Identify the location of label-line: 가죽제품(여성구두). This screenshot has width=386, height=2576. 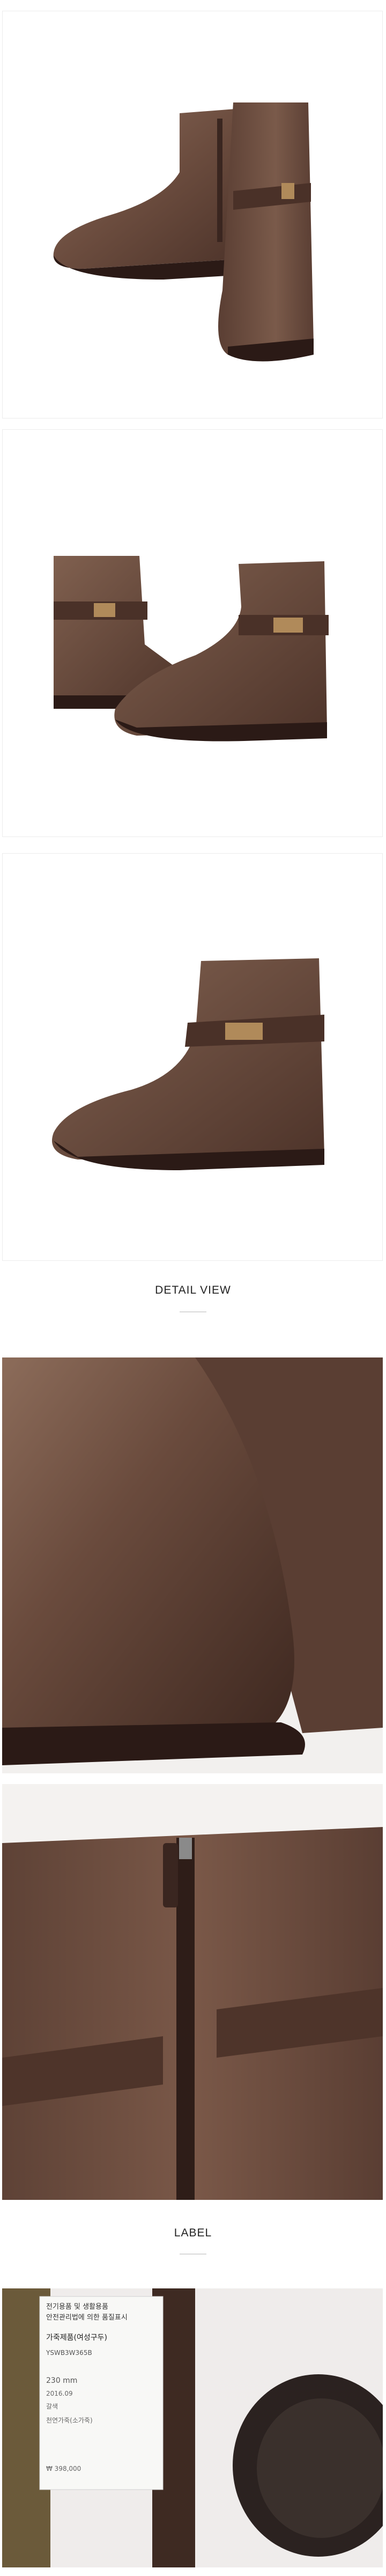
(76, 2337).